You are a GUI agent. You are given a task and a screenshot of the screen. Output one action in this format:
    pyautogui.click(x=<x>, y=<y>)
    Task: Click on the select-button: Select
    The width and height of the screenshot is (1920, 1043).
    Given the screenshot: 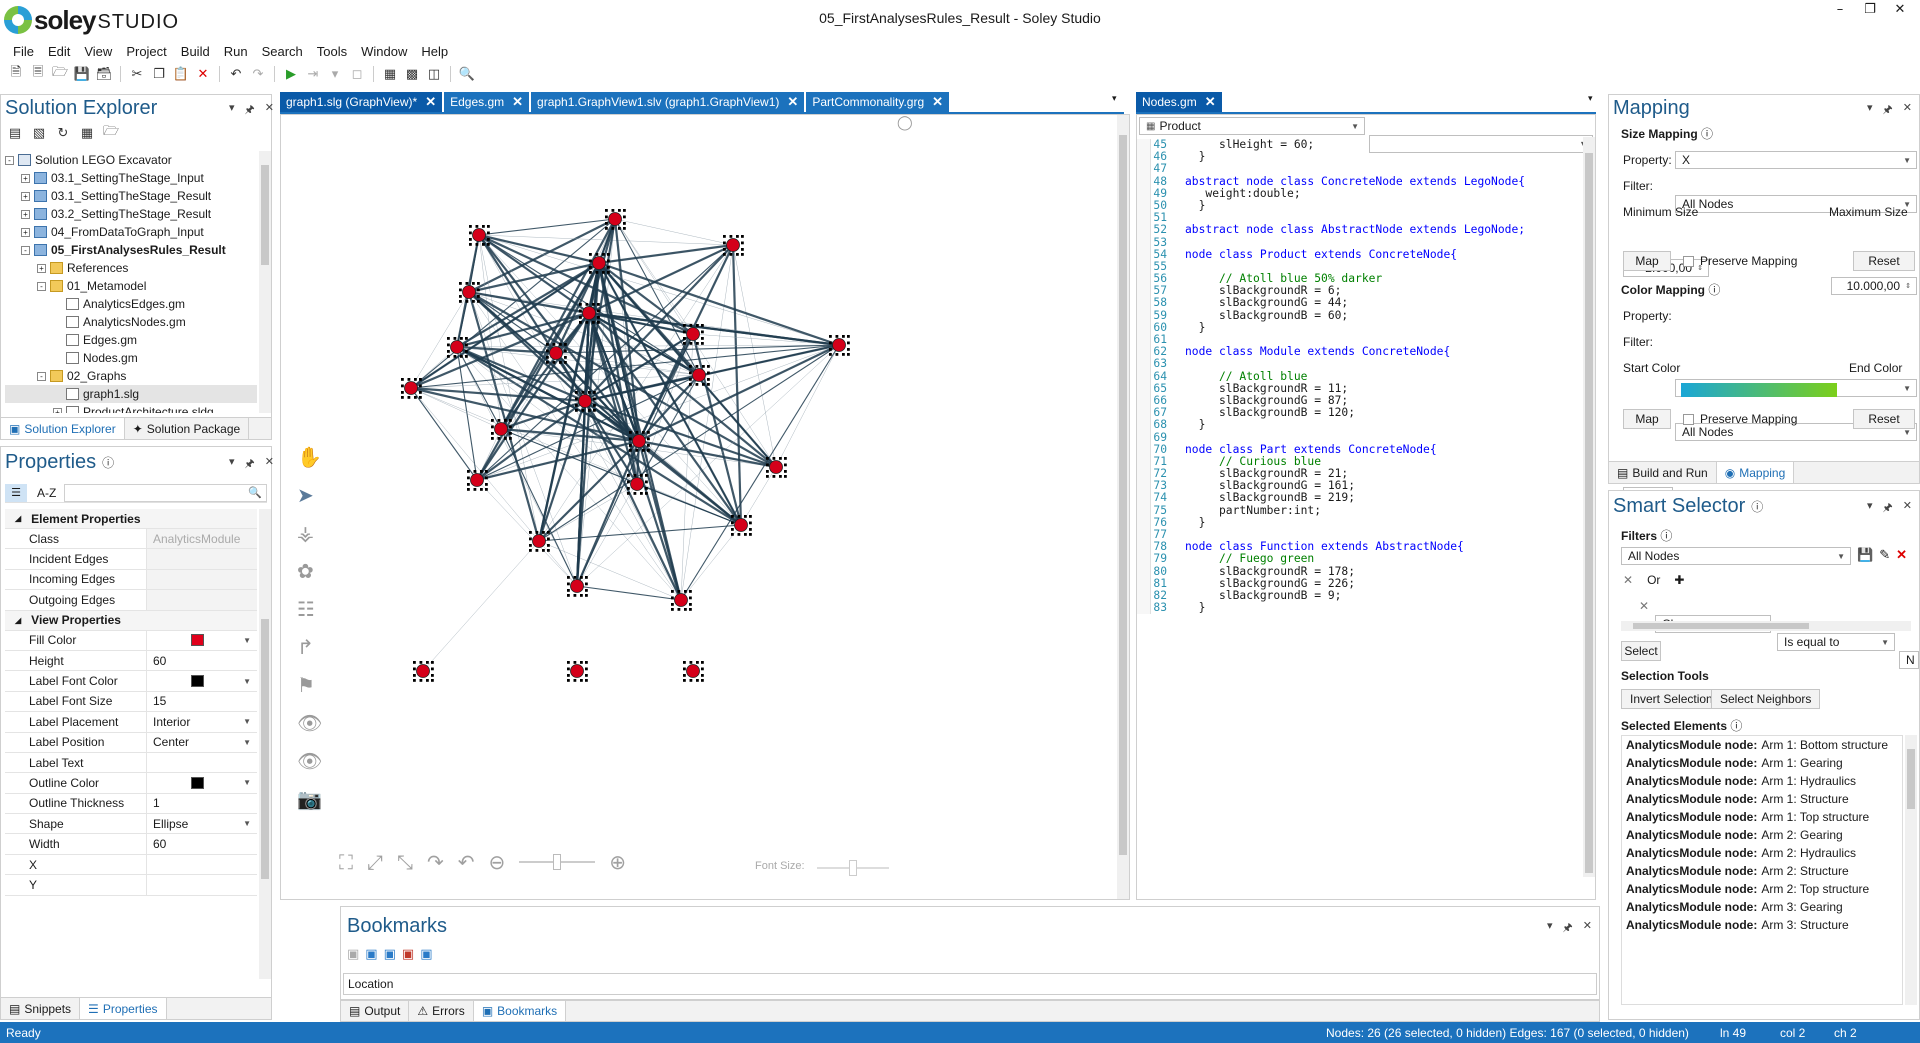 What is the action you would take?
    pyautogui.click(x=1641, y=651)
    